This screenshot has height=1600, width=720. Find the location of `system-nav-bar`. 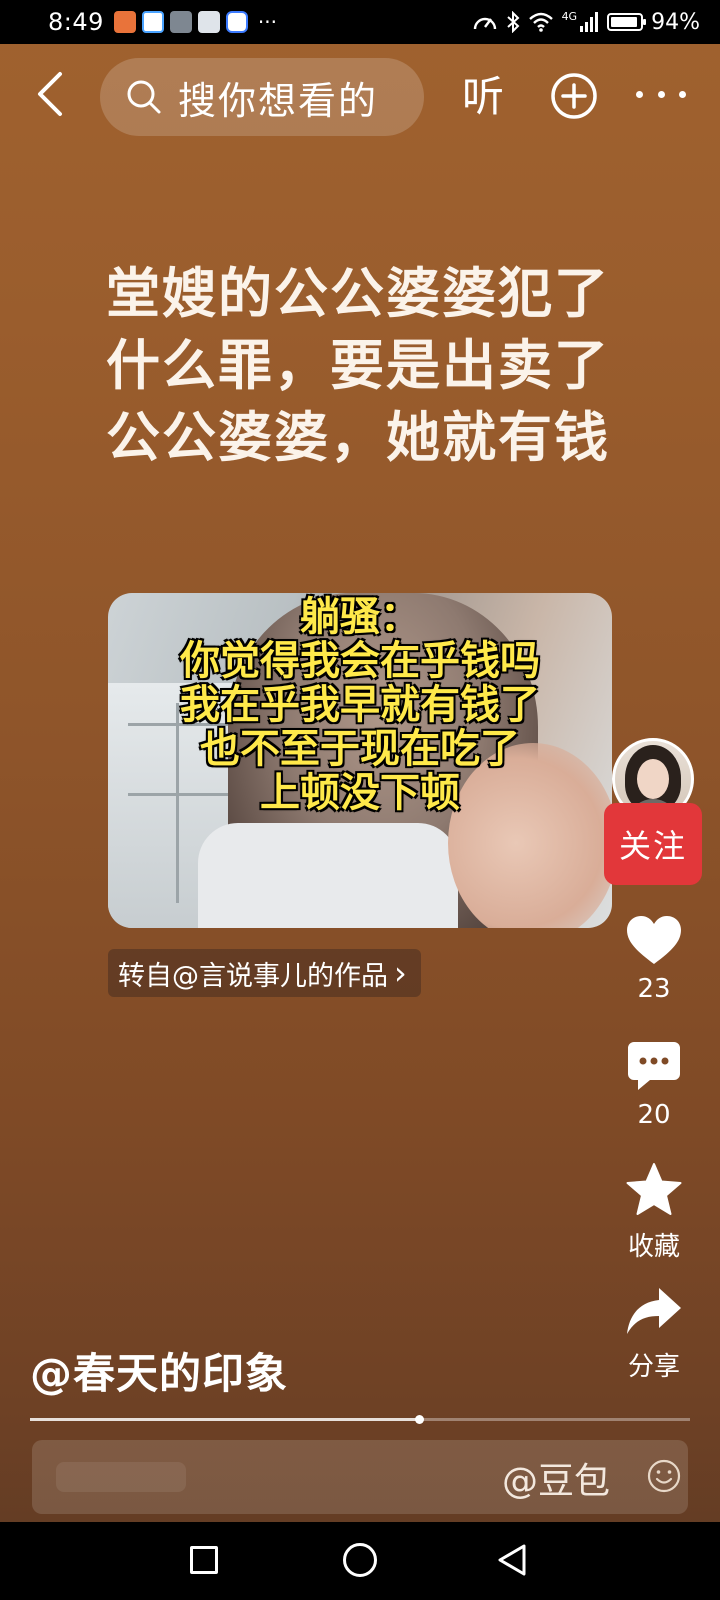

system-nav-bar is located at coordinates (360, 1561).